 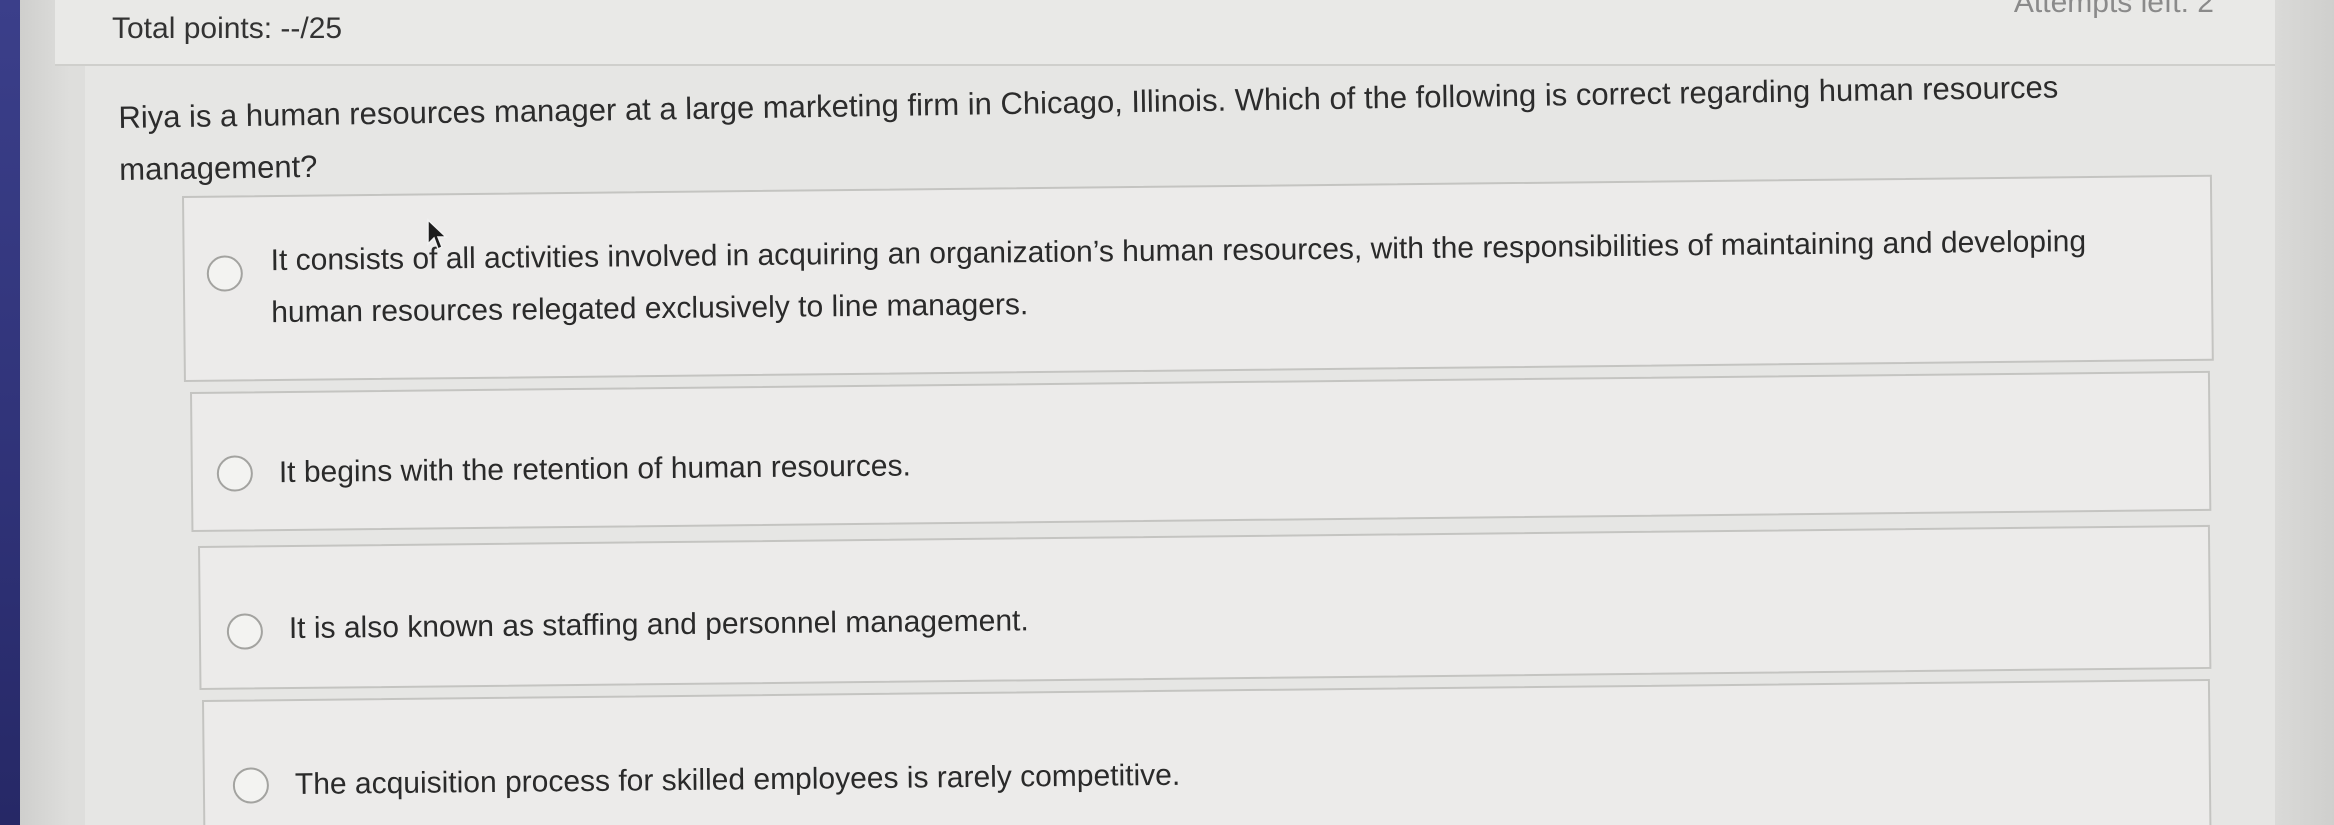 I want to click on quiz-header, so click(x=1165, y=33).